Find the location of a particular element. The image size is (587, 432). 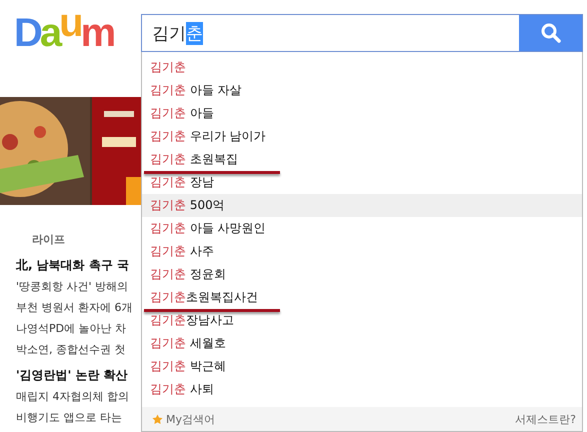

suggestion-item: 김기춘 is located at coordinates (362, 67).